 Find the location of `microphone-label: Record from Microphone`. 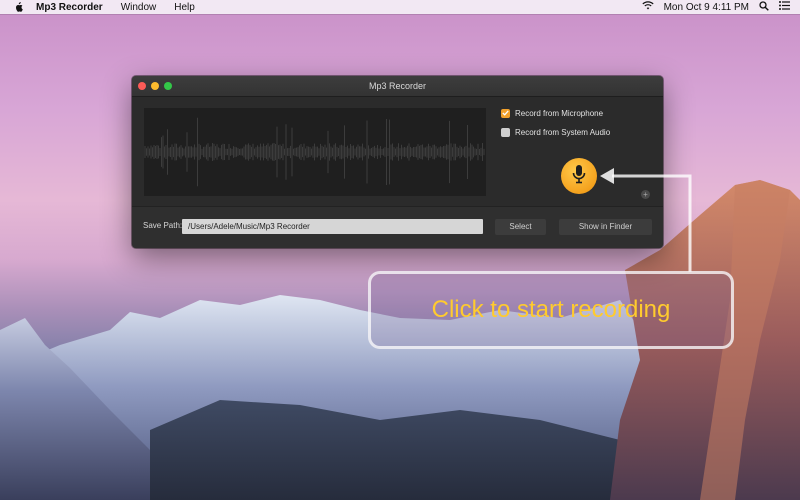

microphone-label: Record from Microphone is located at coordinates (559, 113).